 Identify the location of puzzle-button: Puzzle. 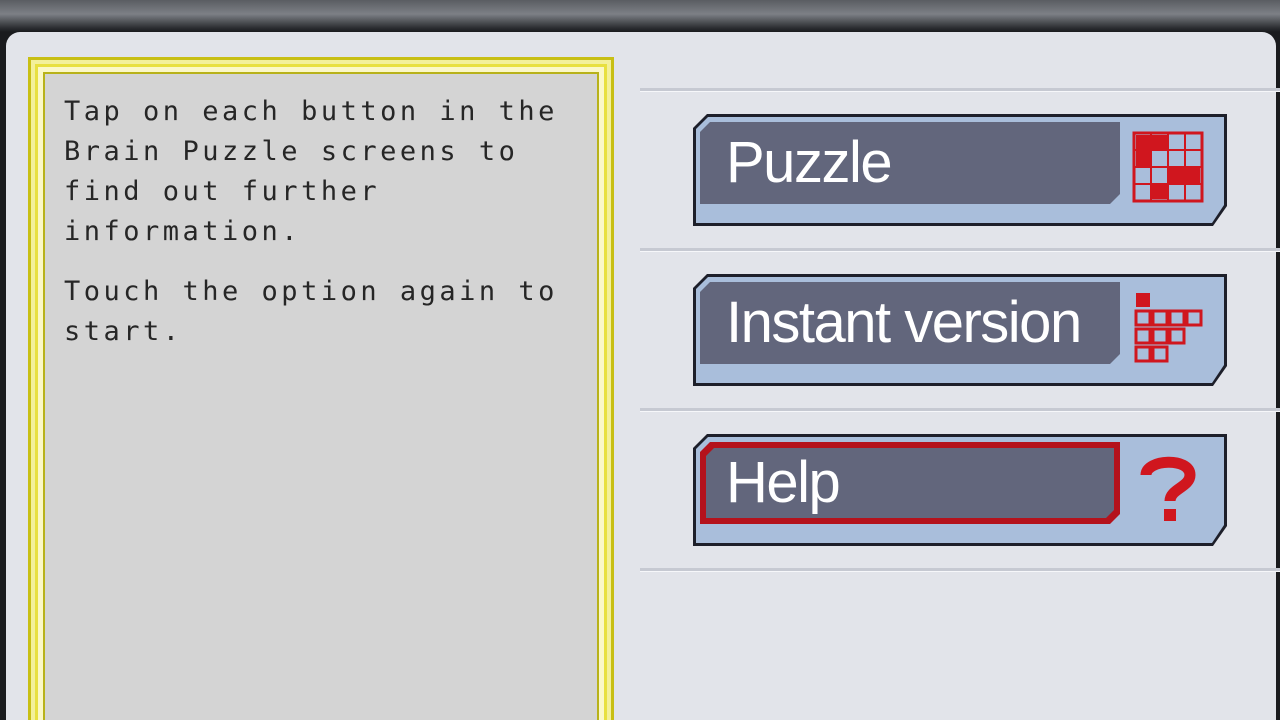
(960, 170).